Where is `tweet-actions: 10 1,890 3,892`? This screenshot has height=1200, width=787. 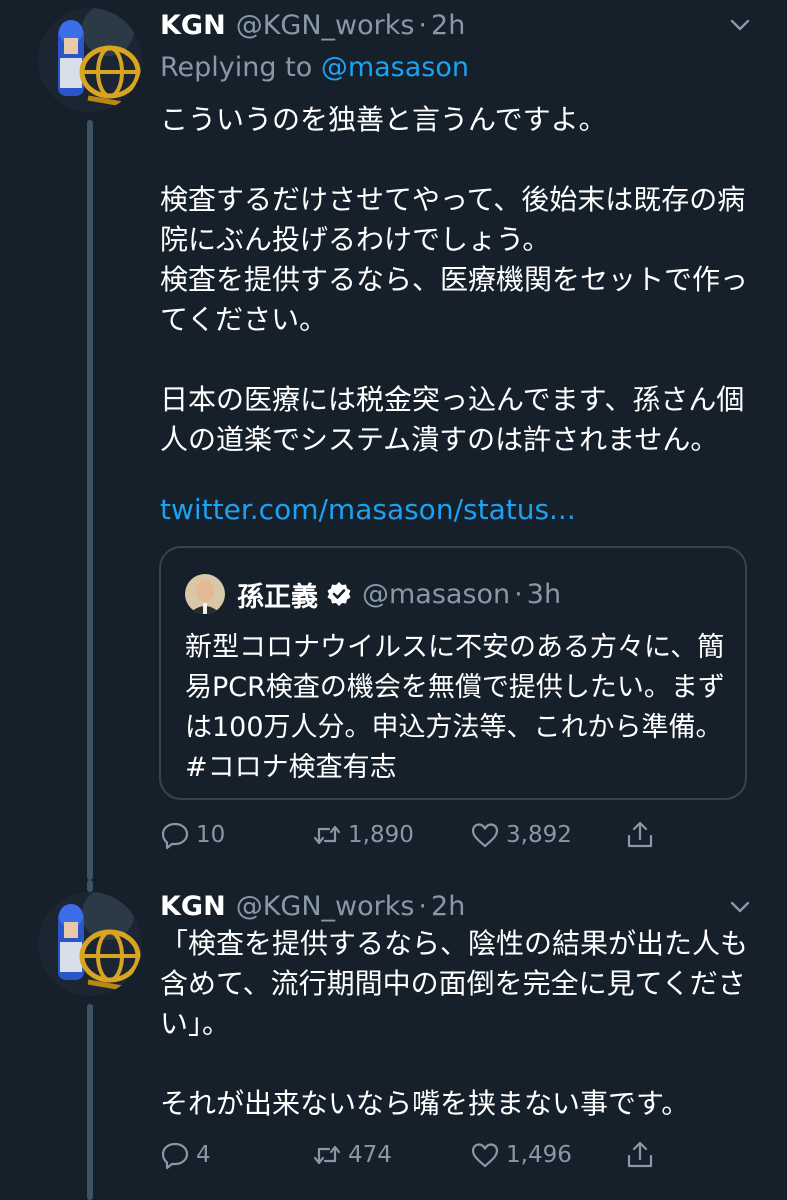
tweet-actions: 10 1,890 3,892 is located at coordinates (460, 835).